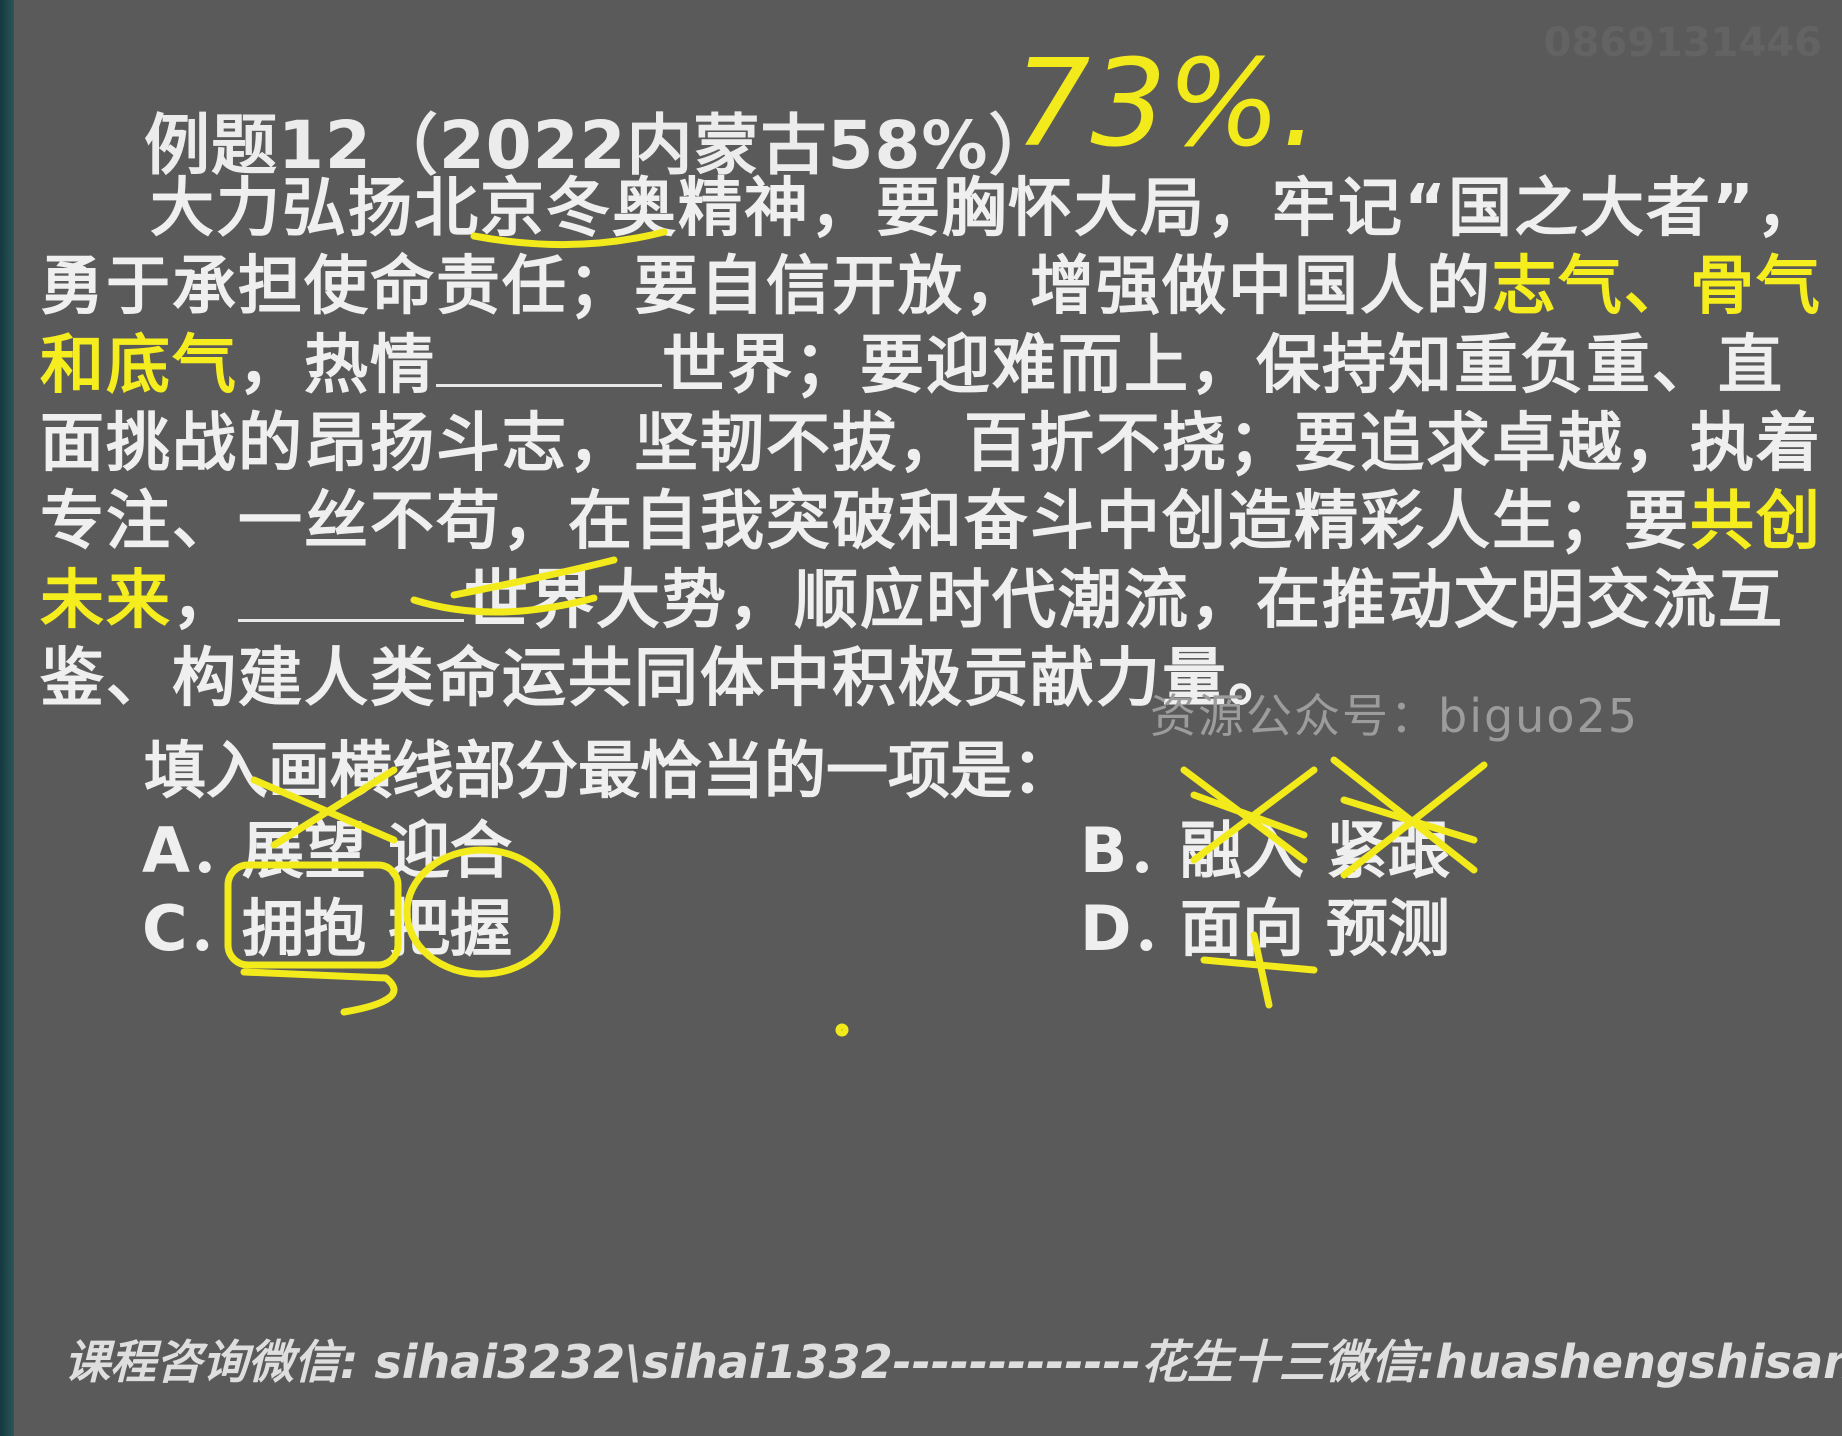 This screenshot has width=1842, height=1436. Describe the element at coordinates (482, 912) in the screenshot. I see `circle-option-c-word2` at that location.